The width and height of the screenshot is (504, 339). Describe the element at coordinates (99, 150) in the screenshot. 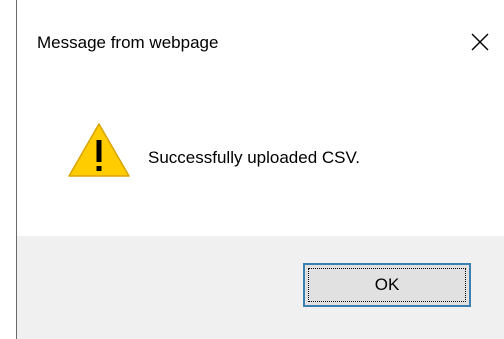

I see `warning-icon` at that location.